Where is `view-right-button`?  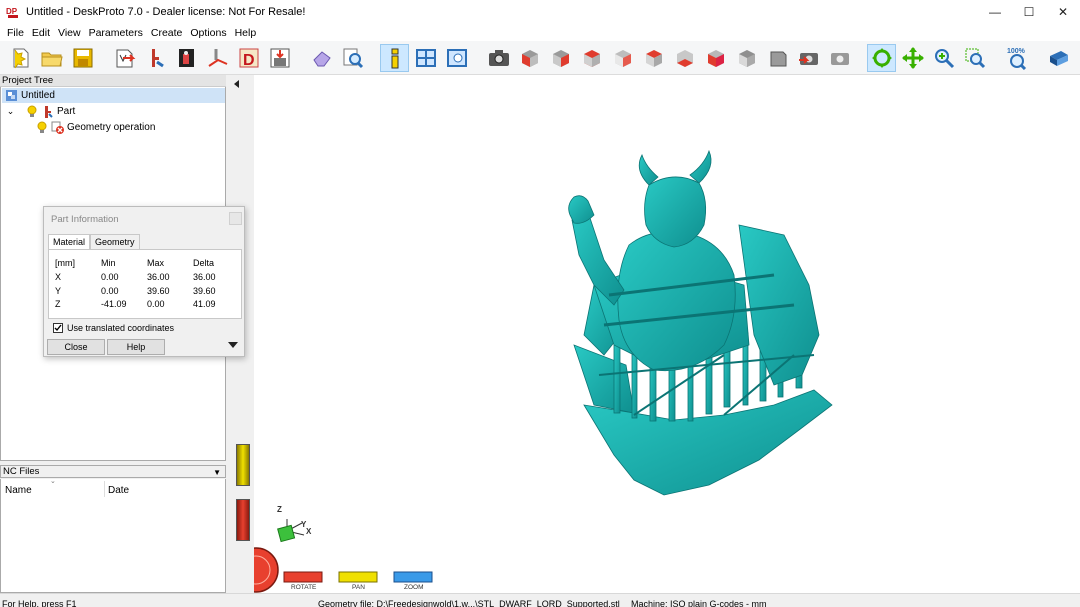
view-right-button is located at coordinates (560, 58).